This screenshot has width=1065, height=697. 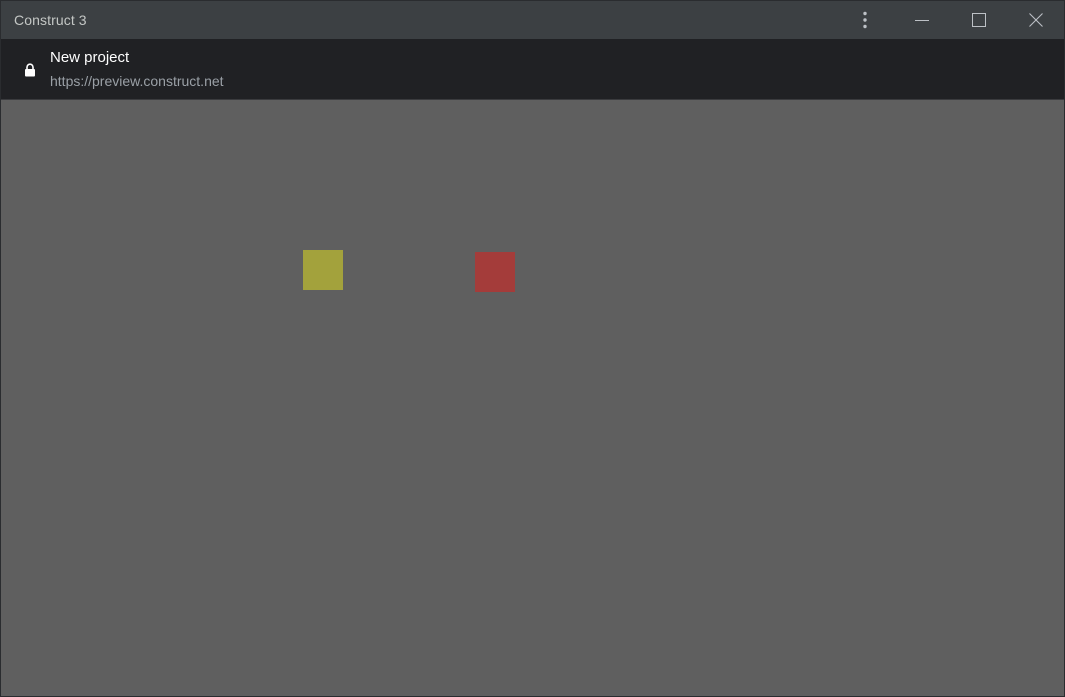 I want to click on close-icon, so click(x=1035, y=20).